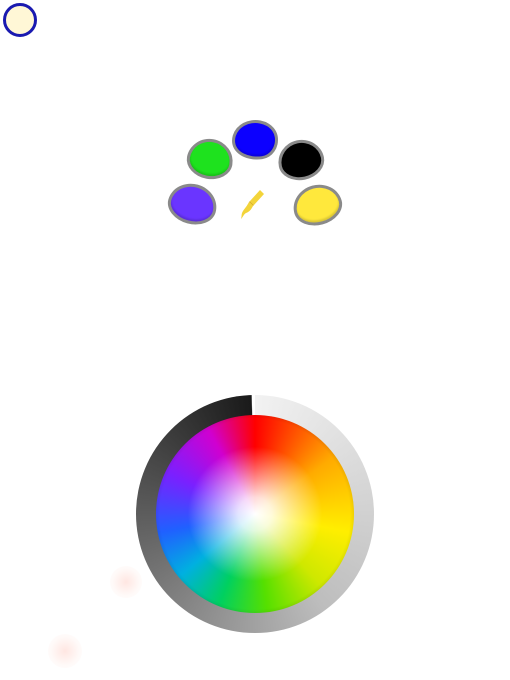 This screenshot has width=510, height=680. Describe the element at coordinates (252, 205) in the screenshot. I see `paintbrush-icon` at that location.